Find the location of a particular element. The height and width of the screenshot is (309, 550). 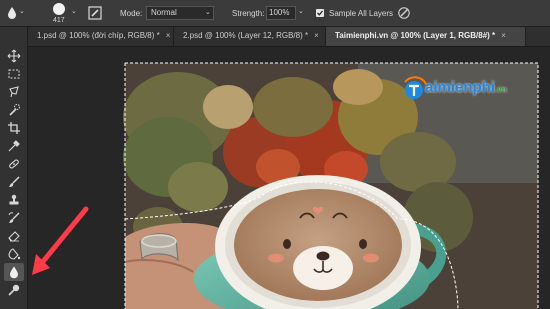

move-icon is located at coordinates (14, 56).